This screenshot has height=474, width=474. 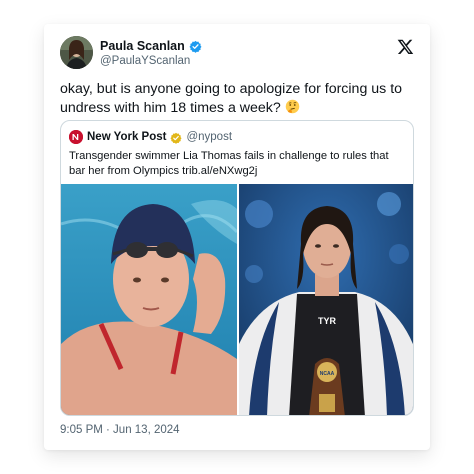 I want to click on author-block: Paula Scanlan @PaulaYScanlan, so click(x=151, y=52).